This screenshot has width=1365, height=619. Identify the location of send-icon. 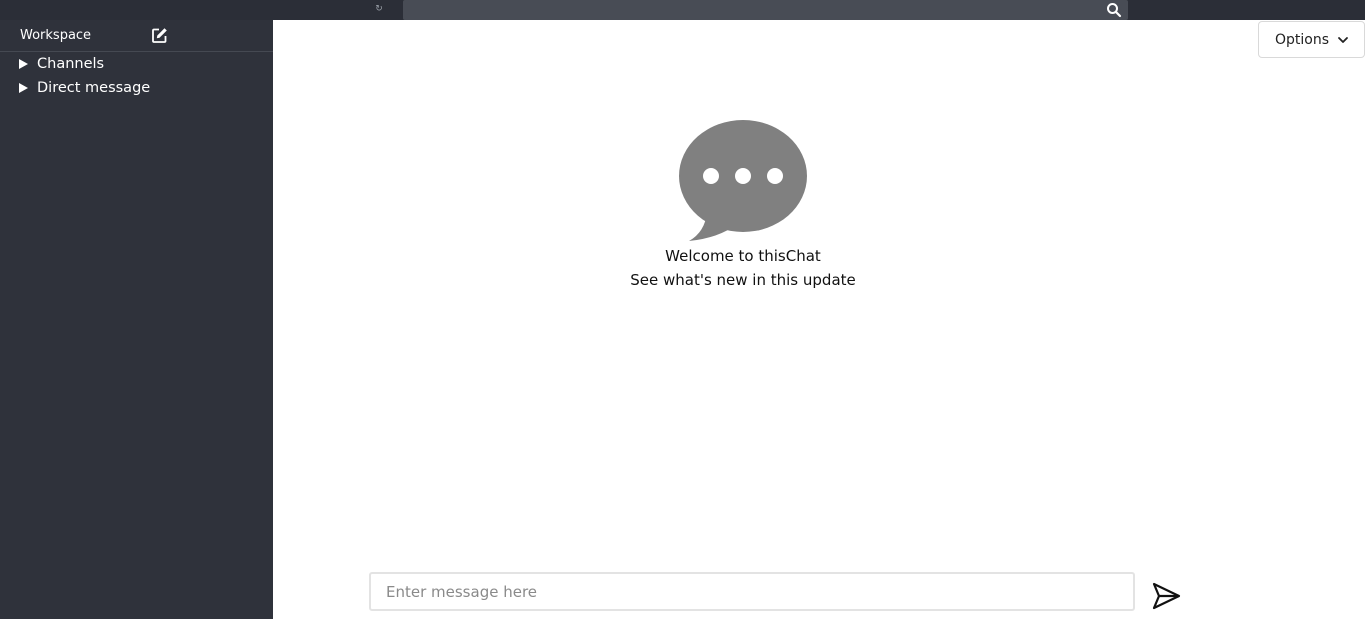
(1166, 596).